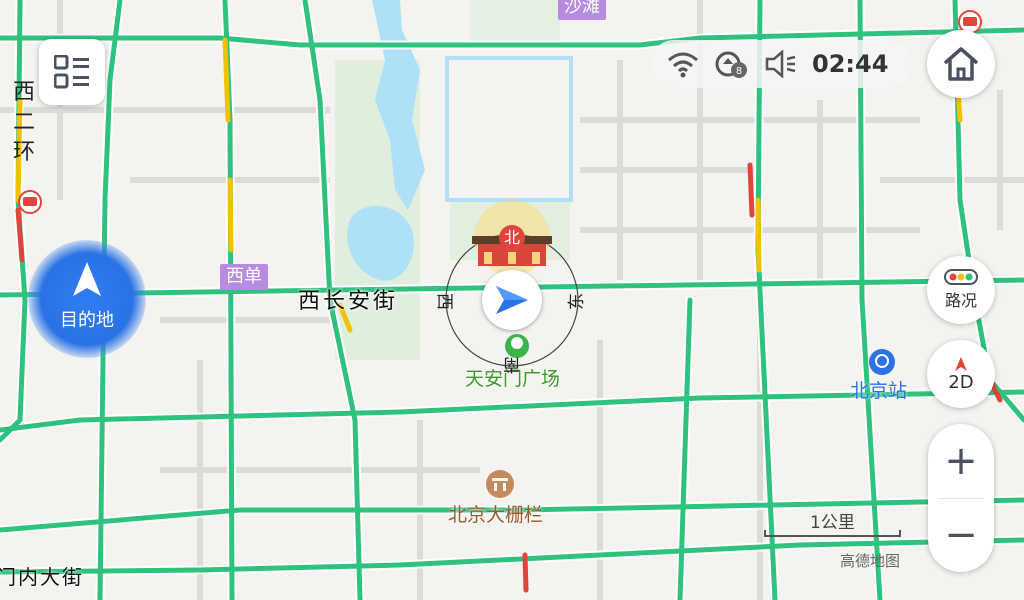 The width and height of the screenshot is (1024, 600). What do you see at coordinates (511, 364) in the screenshot?
I see `compass-south: 南` at bounding box center [511, 364].